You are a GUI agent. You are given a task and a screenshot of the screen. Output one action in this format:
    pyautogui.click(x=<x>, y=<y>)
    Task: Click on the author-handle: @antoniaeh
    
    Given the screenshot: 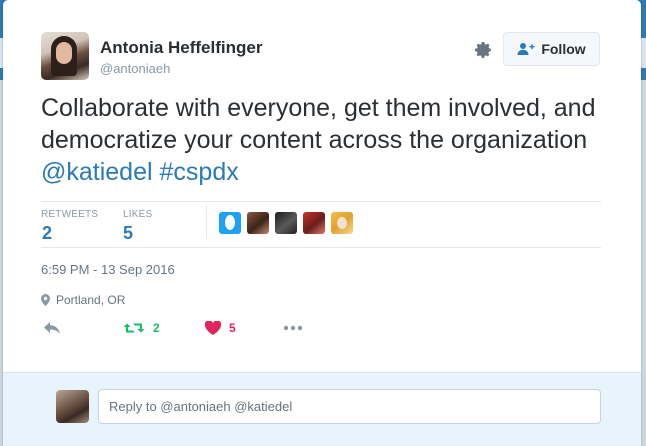 What is the action you would take?
    pyautogui.click(x=135, y=68)
    